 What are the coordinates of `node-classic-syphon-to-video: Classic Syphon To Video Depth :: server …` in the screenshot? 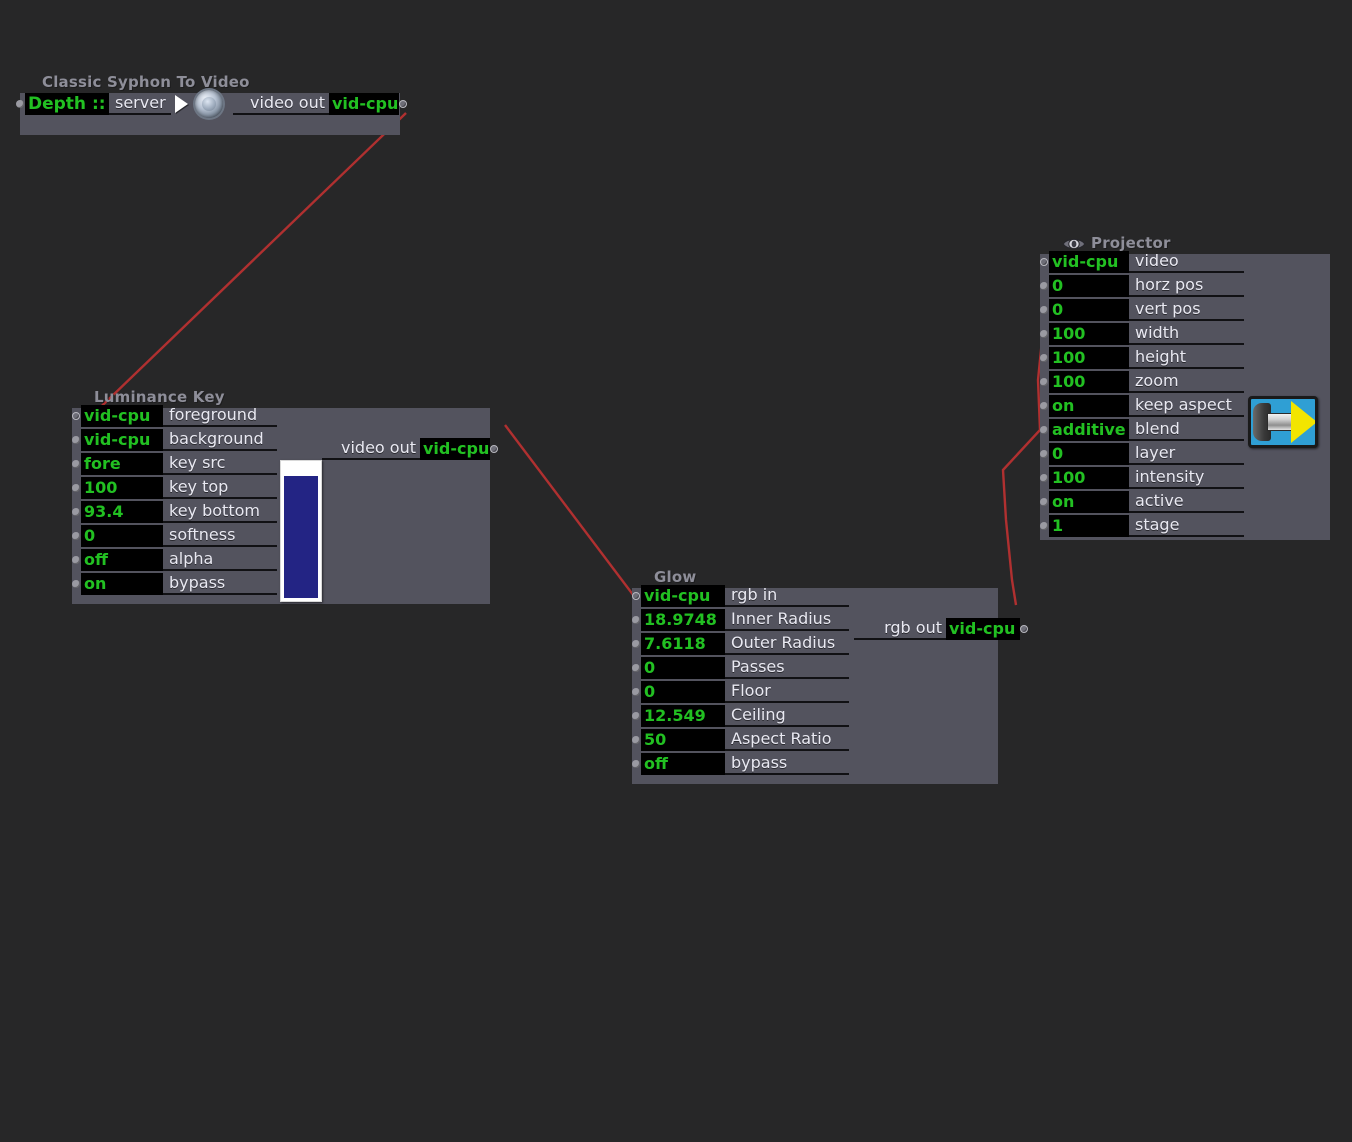 It's located at (211, 104).